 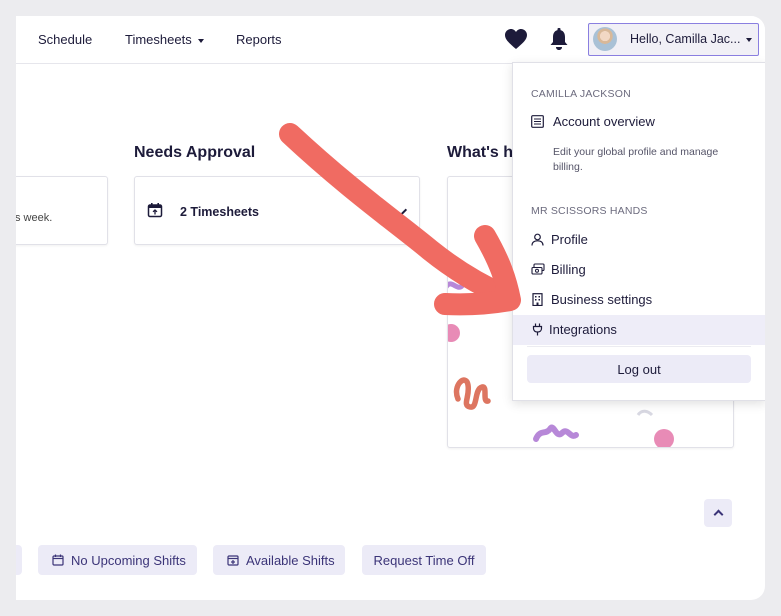 I want to click on bell-icon, so click(x=559, y=39).